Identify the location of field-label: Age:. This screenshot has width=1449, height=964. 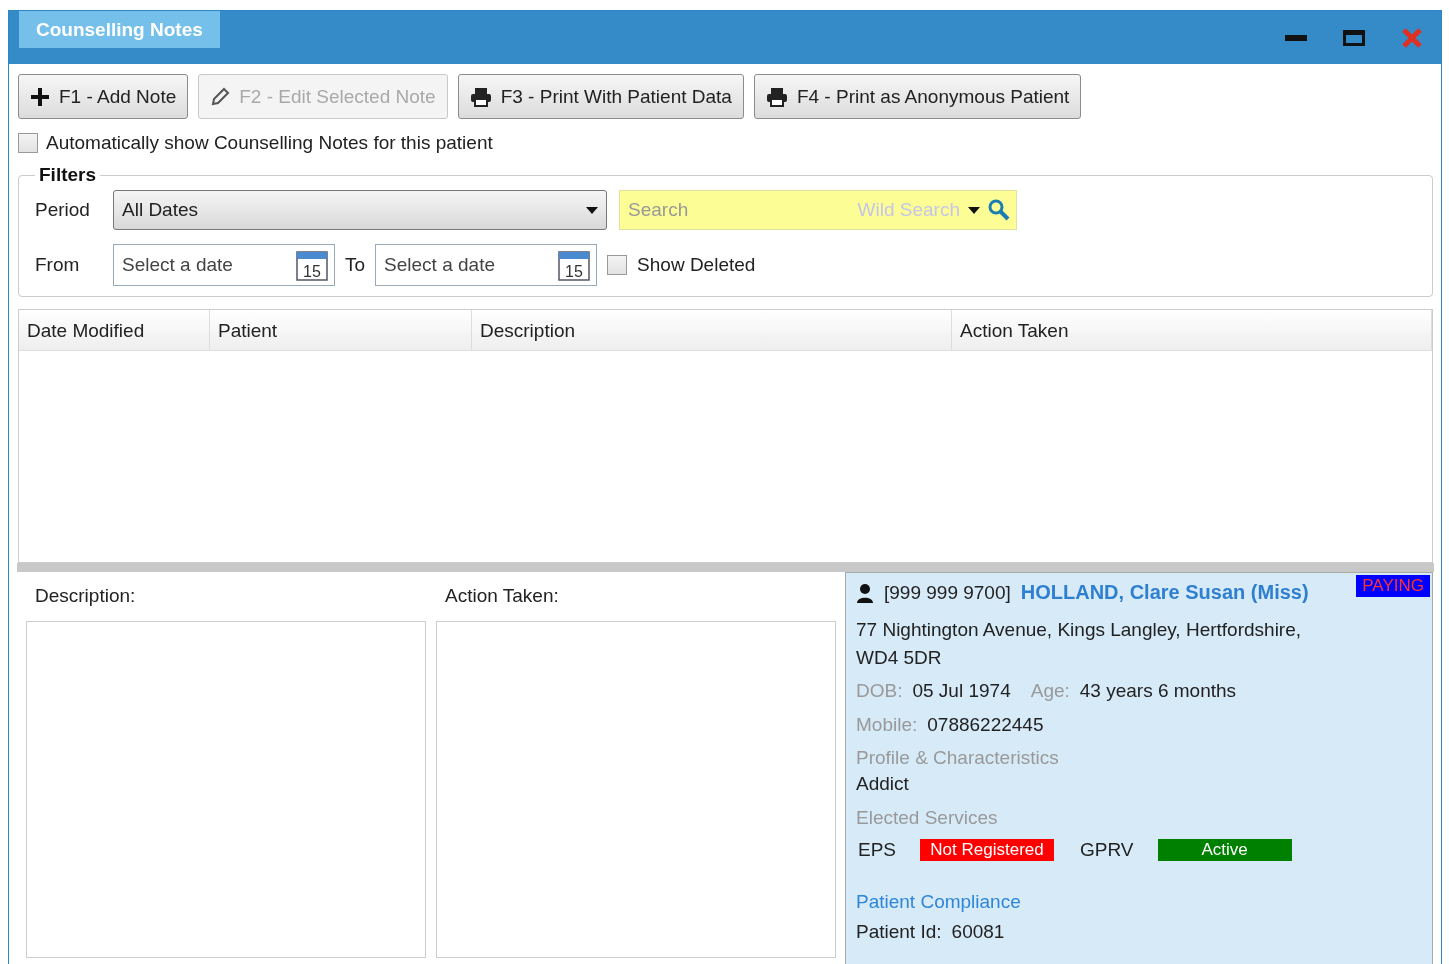
(1050, 691).